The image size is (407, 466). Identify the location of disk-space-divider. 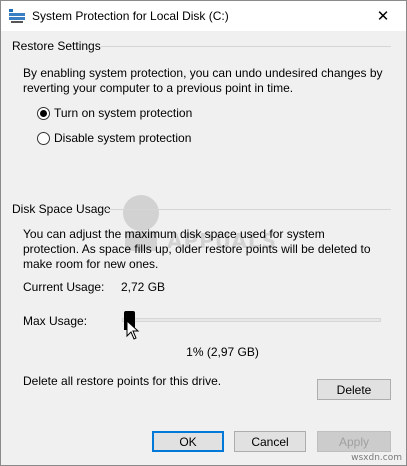
(248, 209).